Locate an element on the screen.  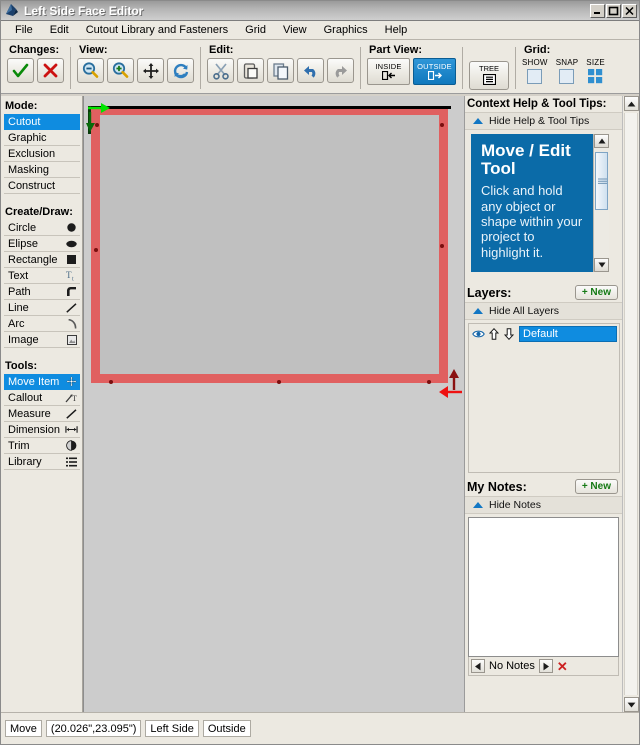
maximize-button is located at coordinates (613, 10).